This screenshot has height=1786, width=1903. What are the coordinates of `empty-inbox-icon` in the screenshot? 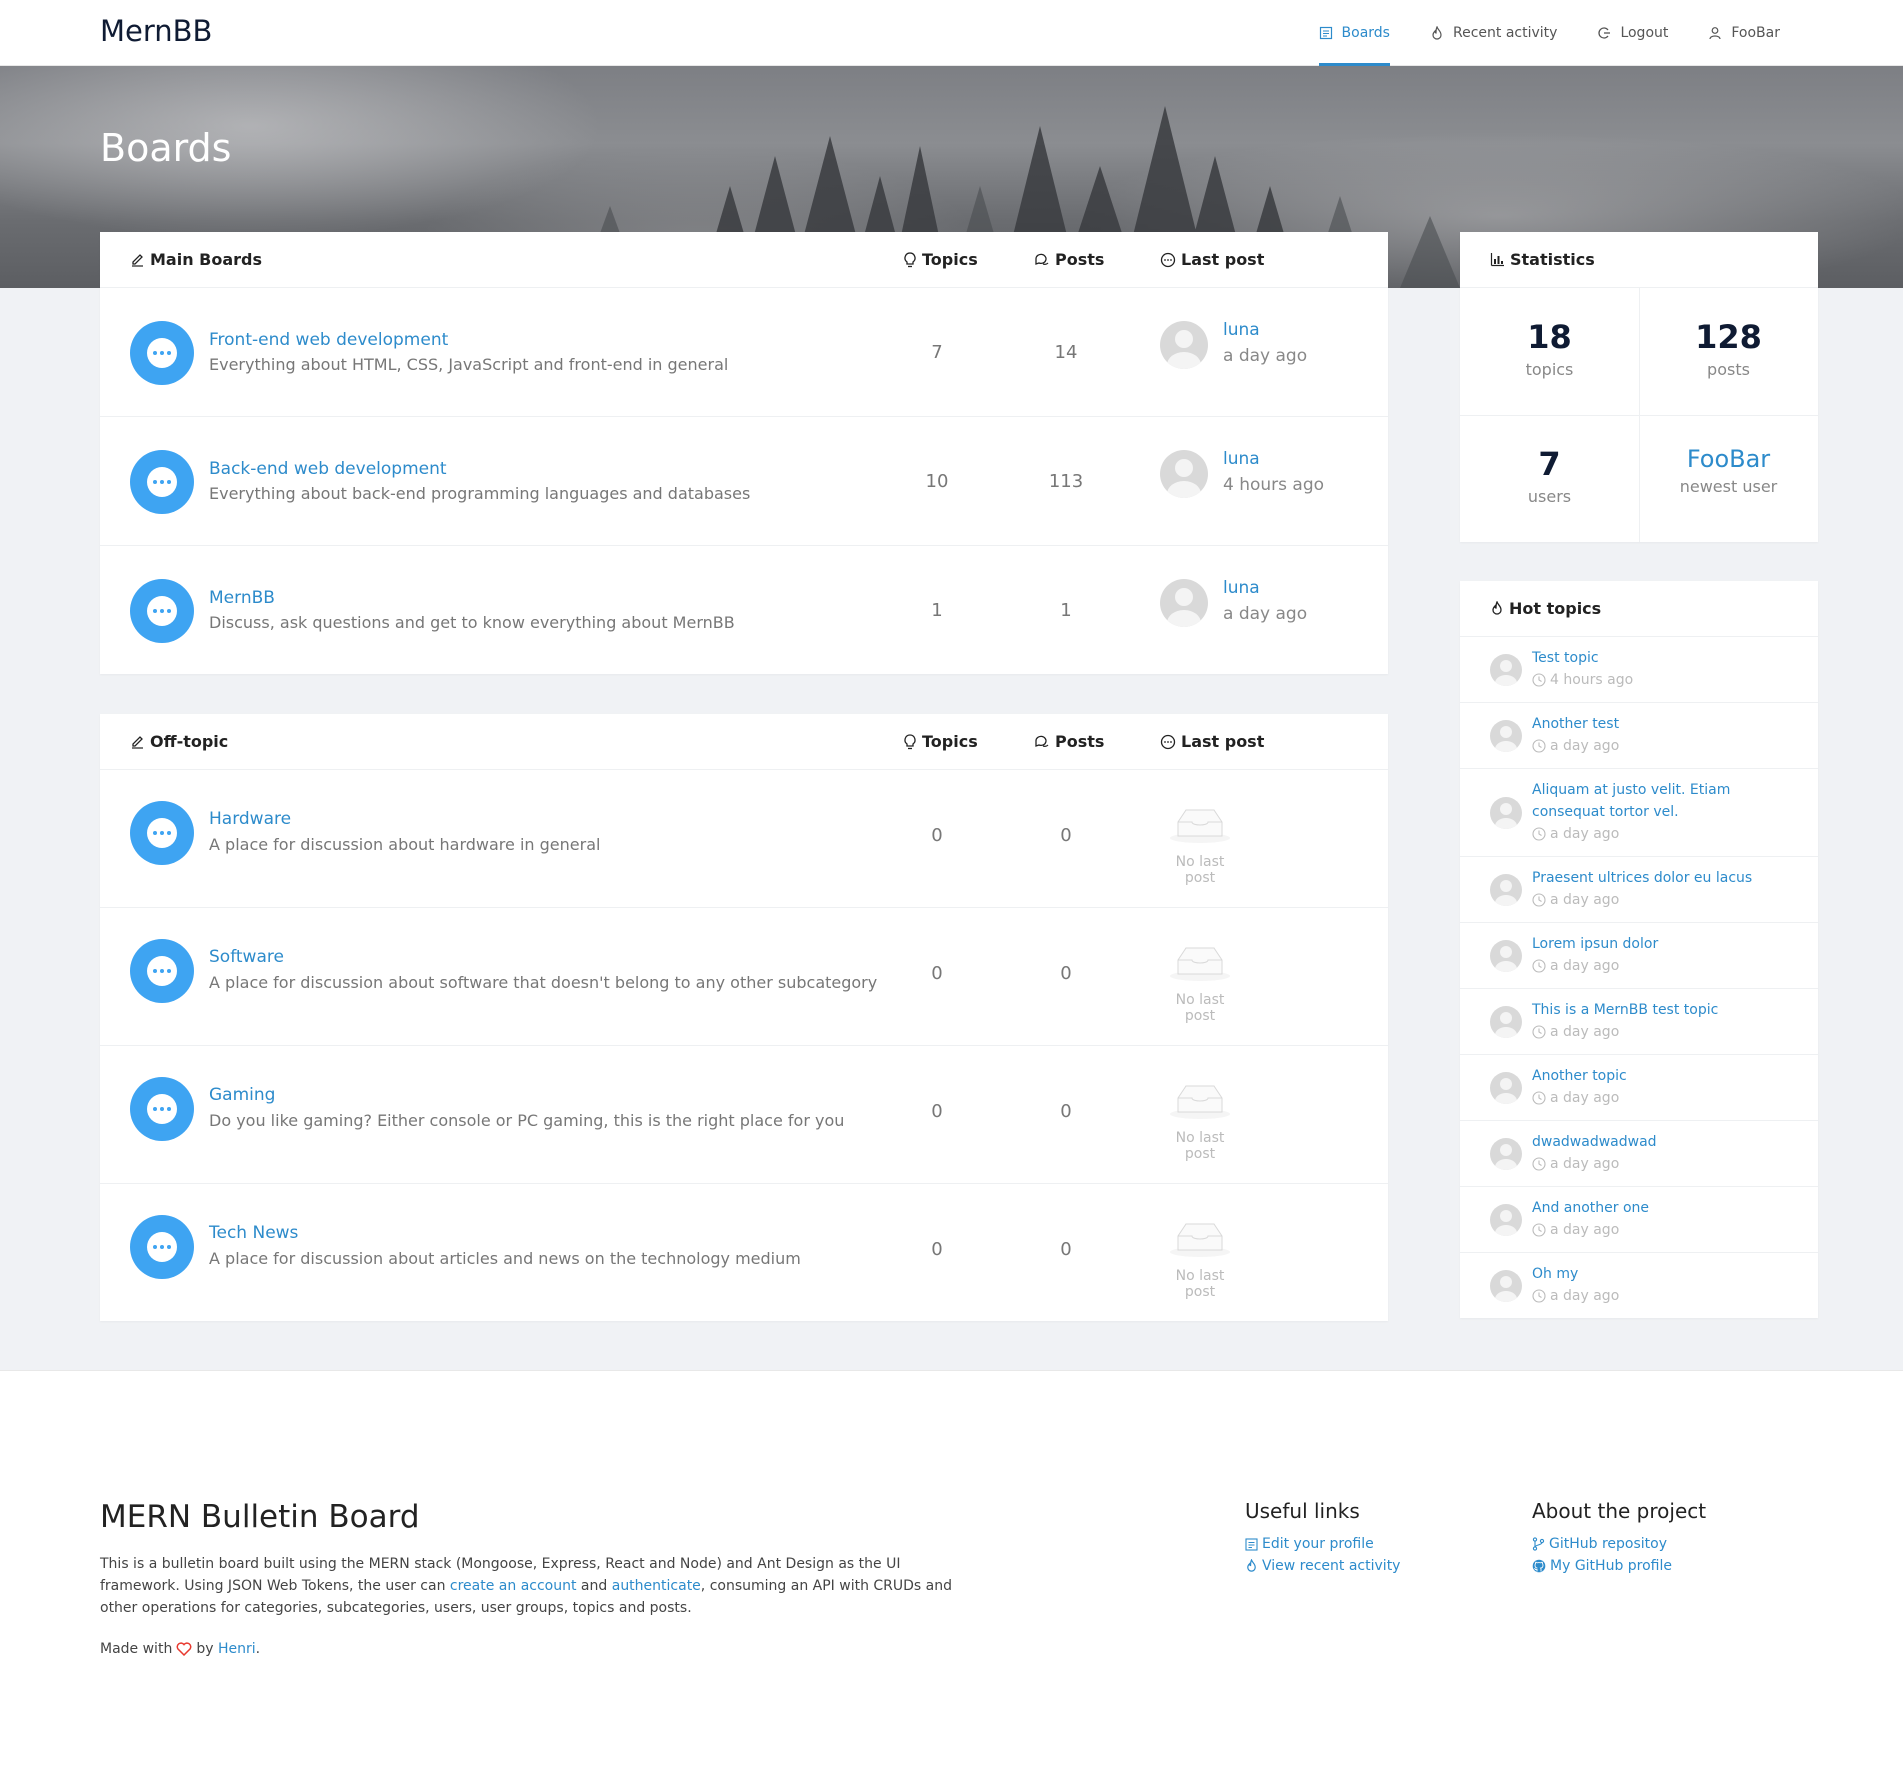 It's located at (1200, 1102).